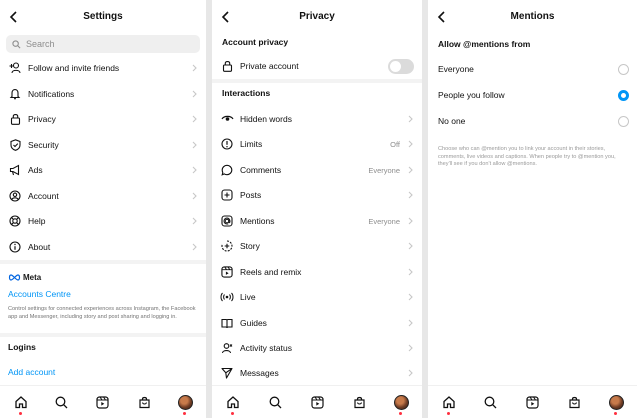  I want to click on privacy-item-activity-status: Activity status, so click(317, 348).